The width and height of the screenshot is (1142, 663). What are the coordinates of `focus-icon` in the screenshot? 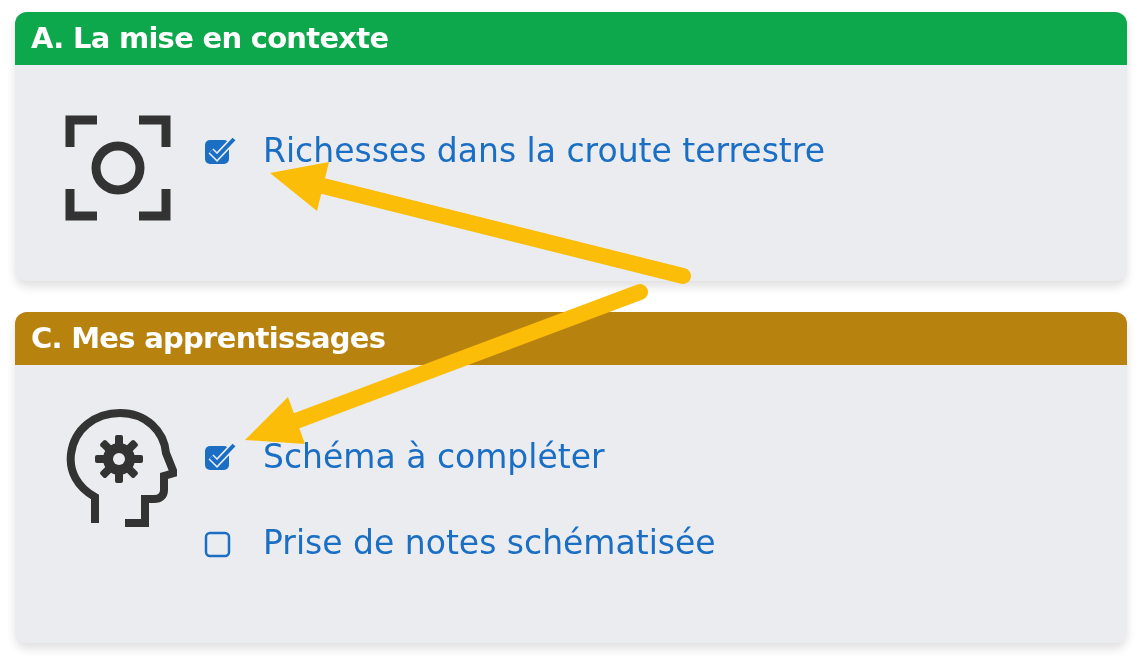 It's located at (118, 168).